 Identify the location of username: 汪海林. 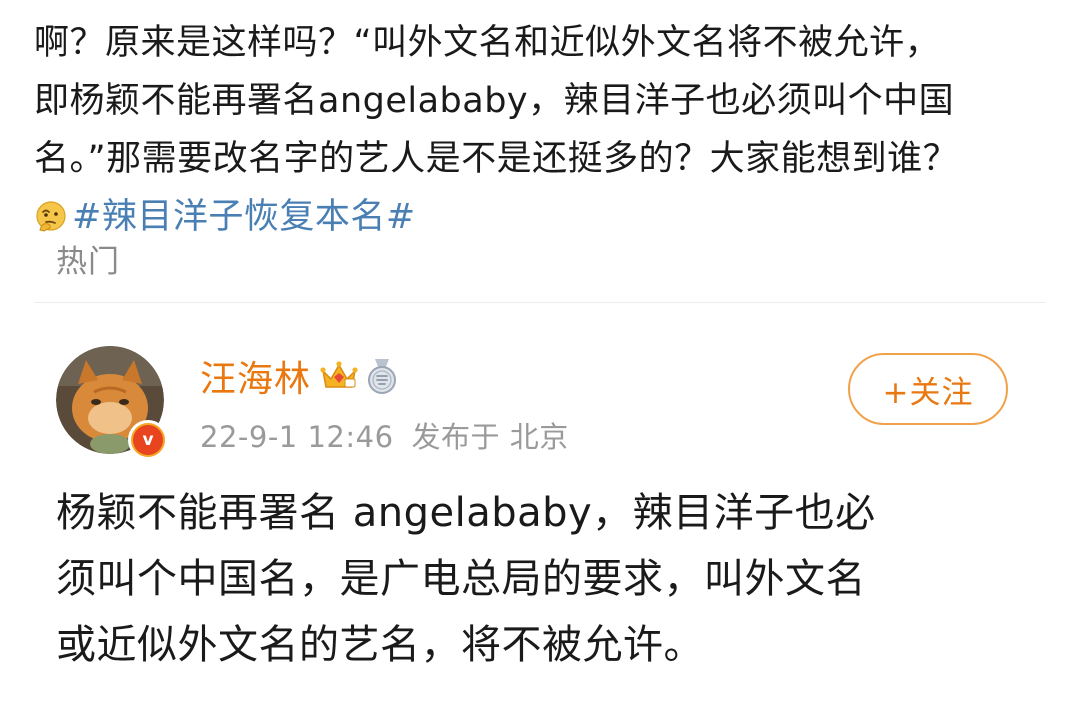
(255, 376).